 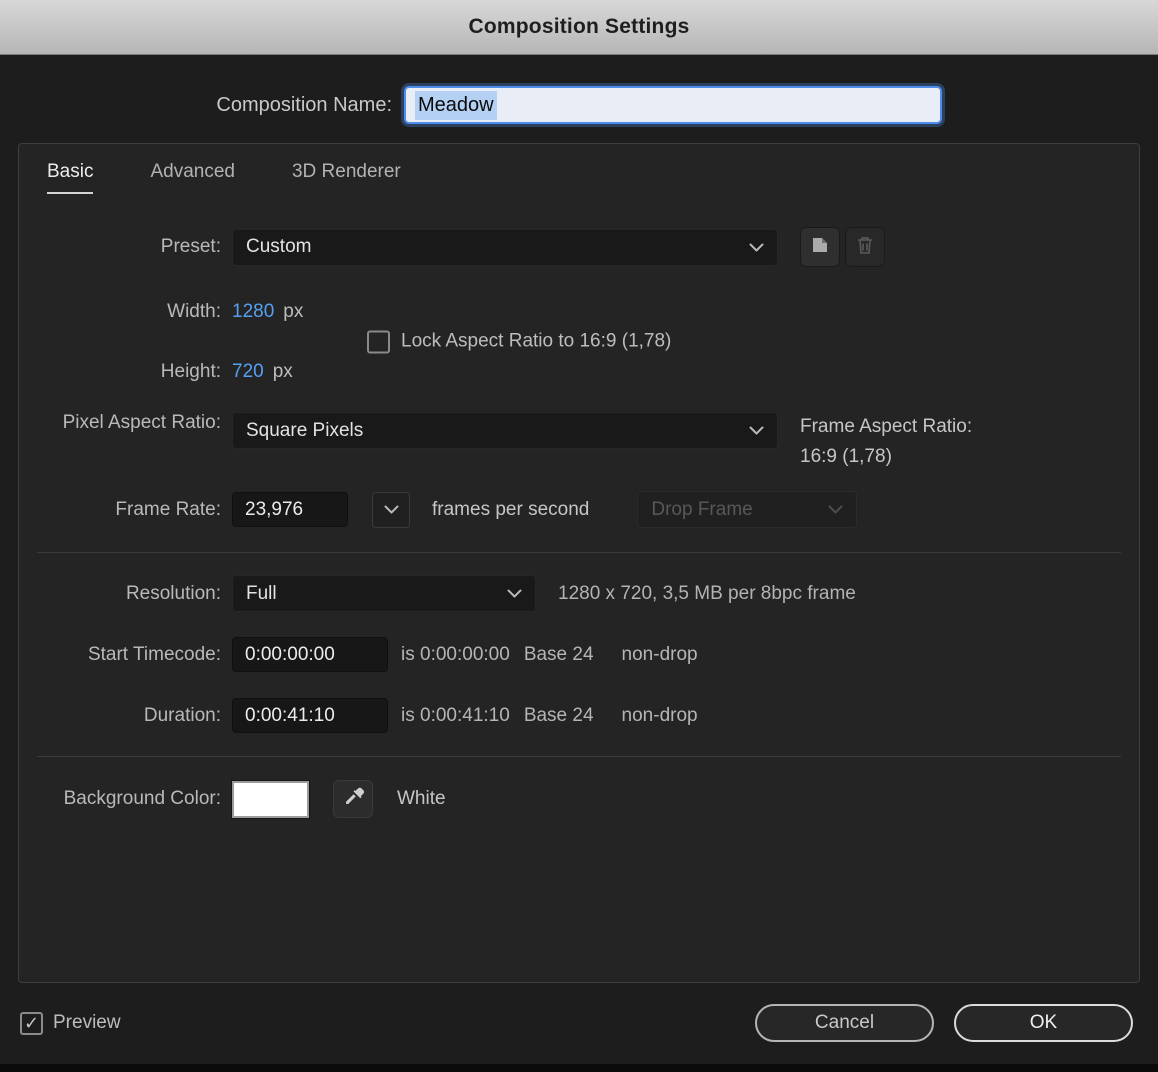 What do you see at coordinates (290, 654) in the screenshot?
I see `start-timecode-value: 0:00:00:00` at bounding box center [290, 654].